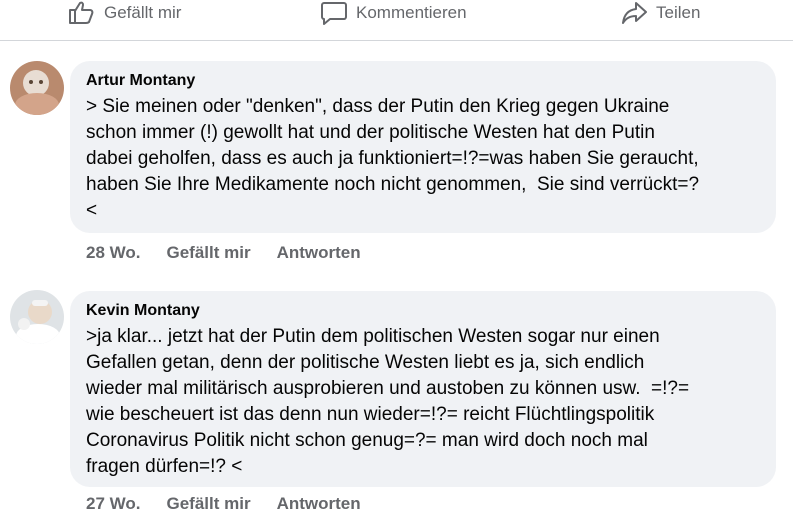  What do you see at coordinates (411, 12) in the screenshot?
I see `comment-label: Kommentieren` at bounding box center [411, 12].